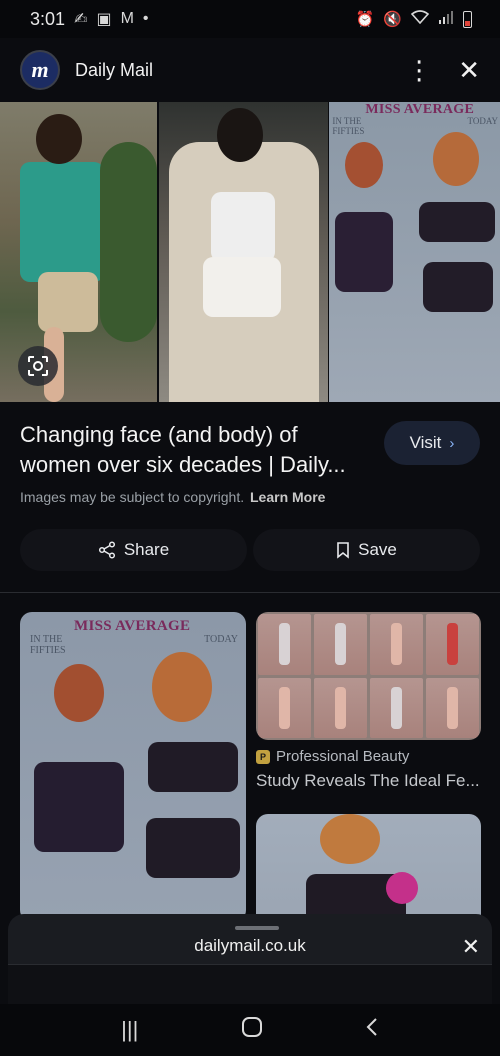  Describe the element at coordinates (420, 19) in the screenshot. I see `wifi-icon` at that location.